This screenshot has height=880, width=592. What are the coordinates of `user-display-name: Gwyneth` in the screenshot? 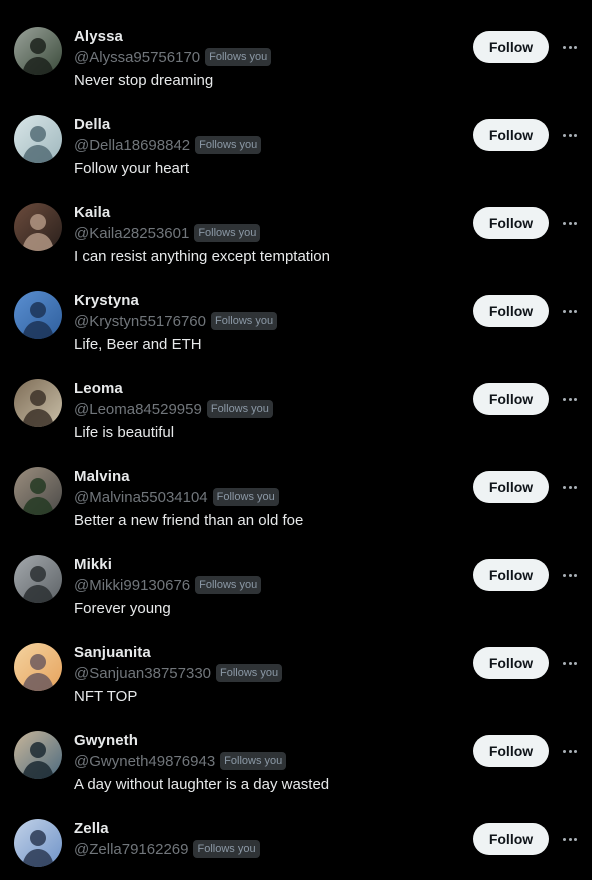 It's located at (106, 740).